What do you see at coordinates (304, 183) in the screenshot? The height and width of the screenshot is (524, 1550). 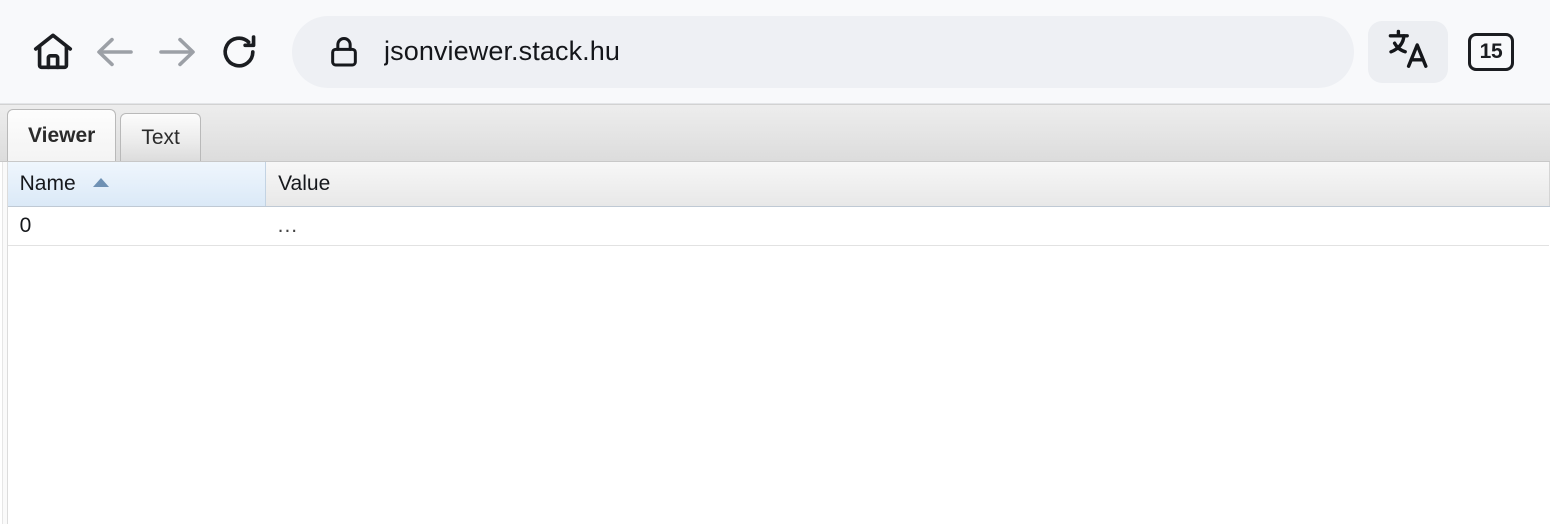 I see `column-header-value-label: Value` at bounding box center [304, 183].